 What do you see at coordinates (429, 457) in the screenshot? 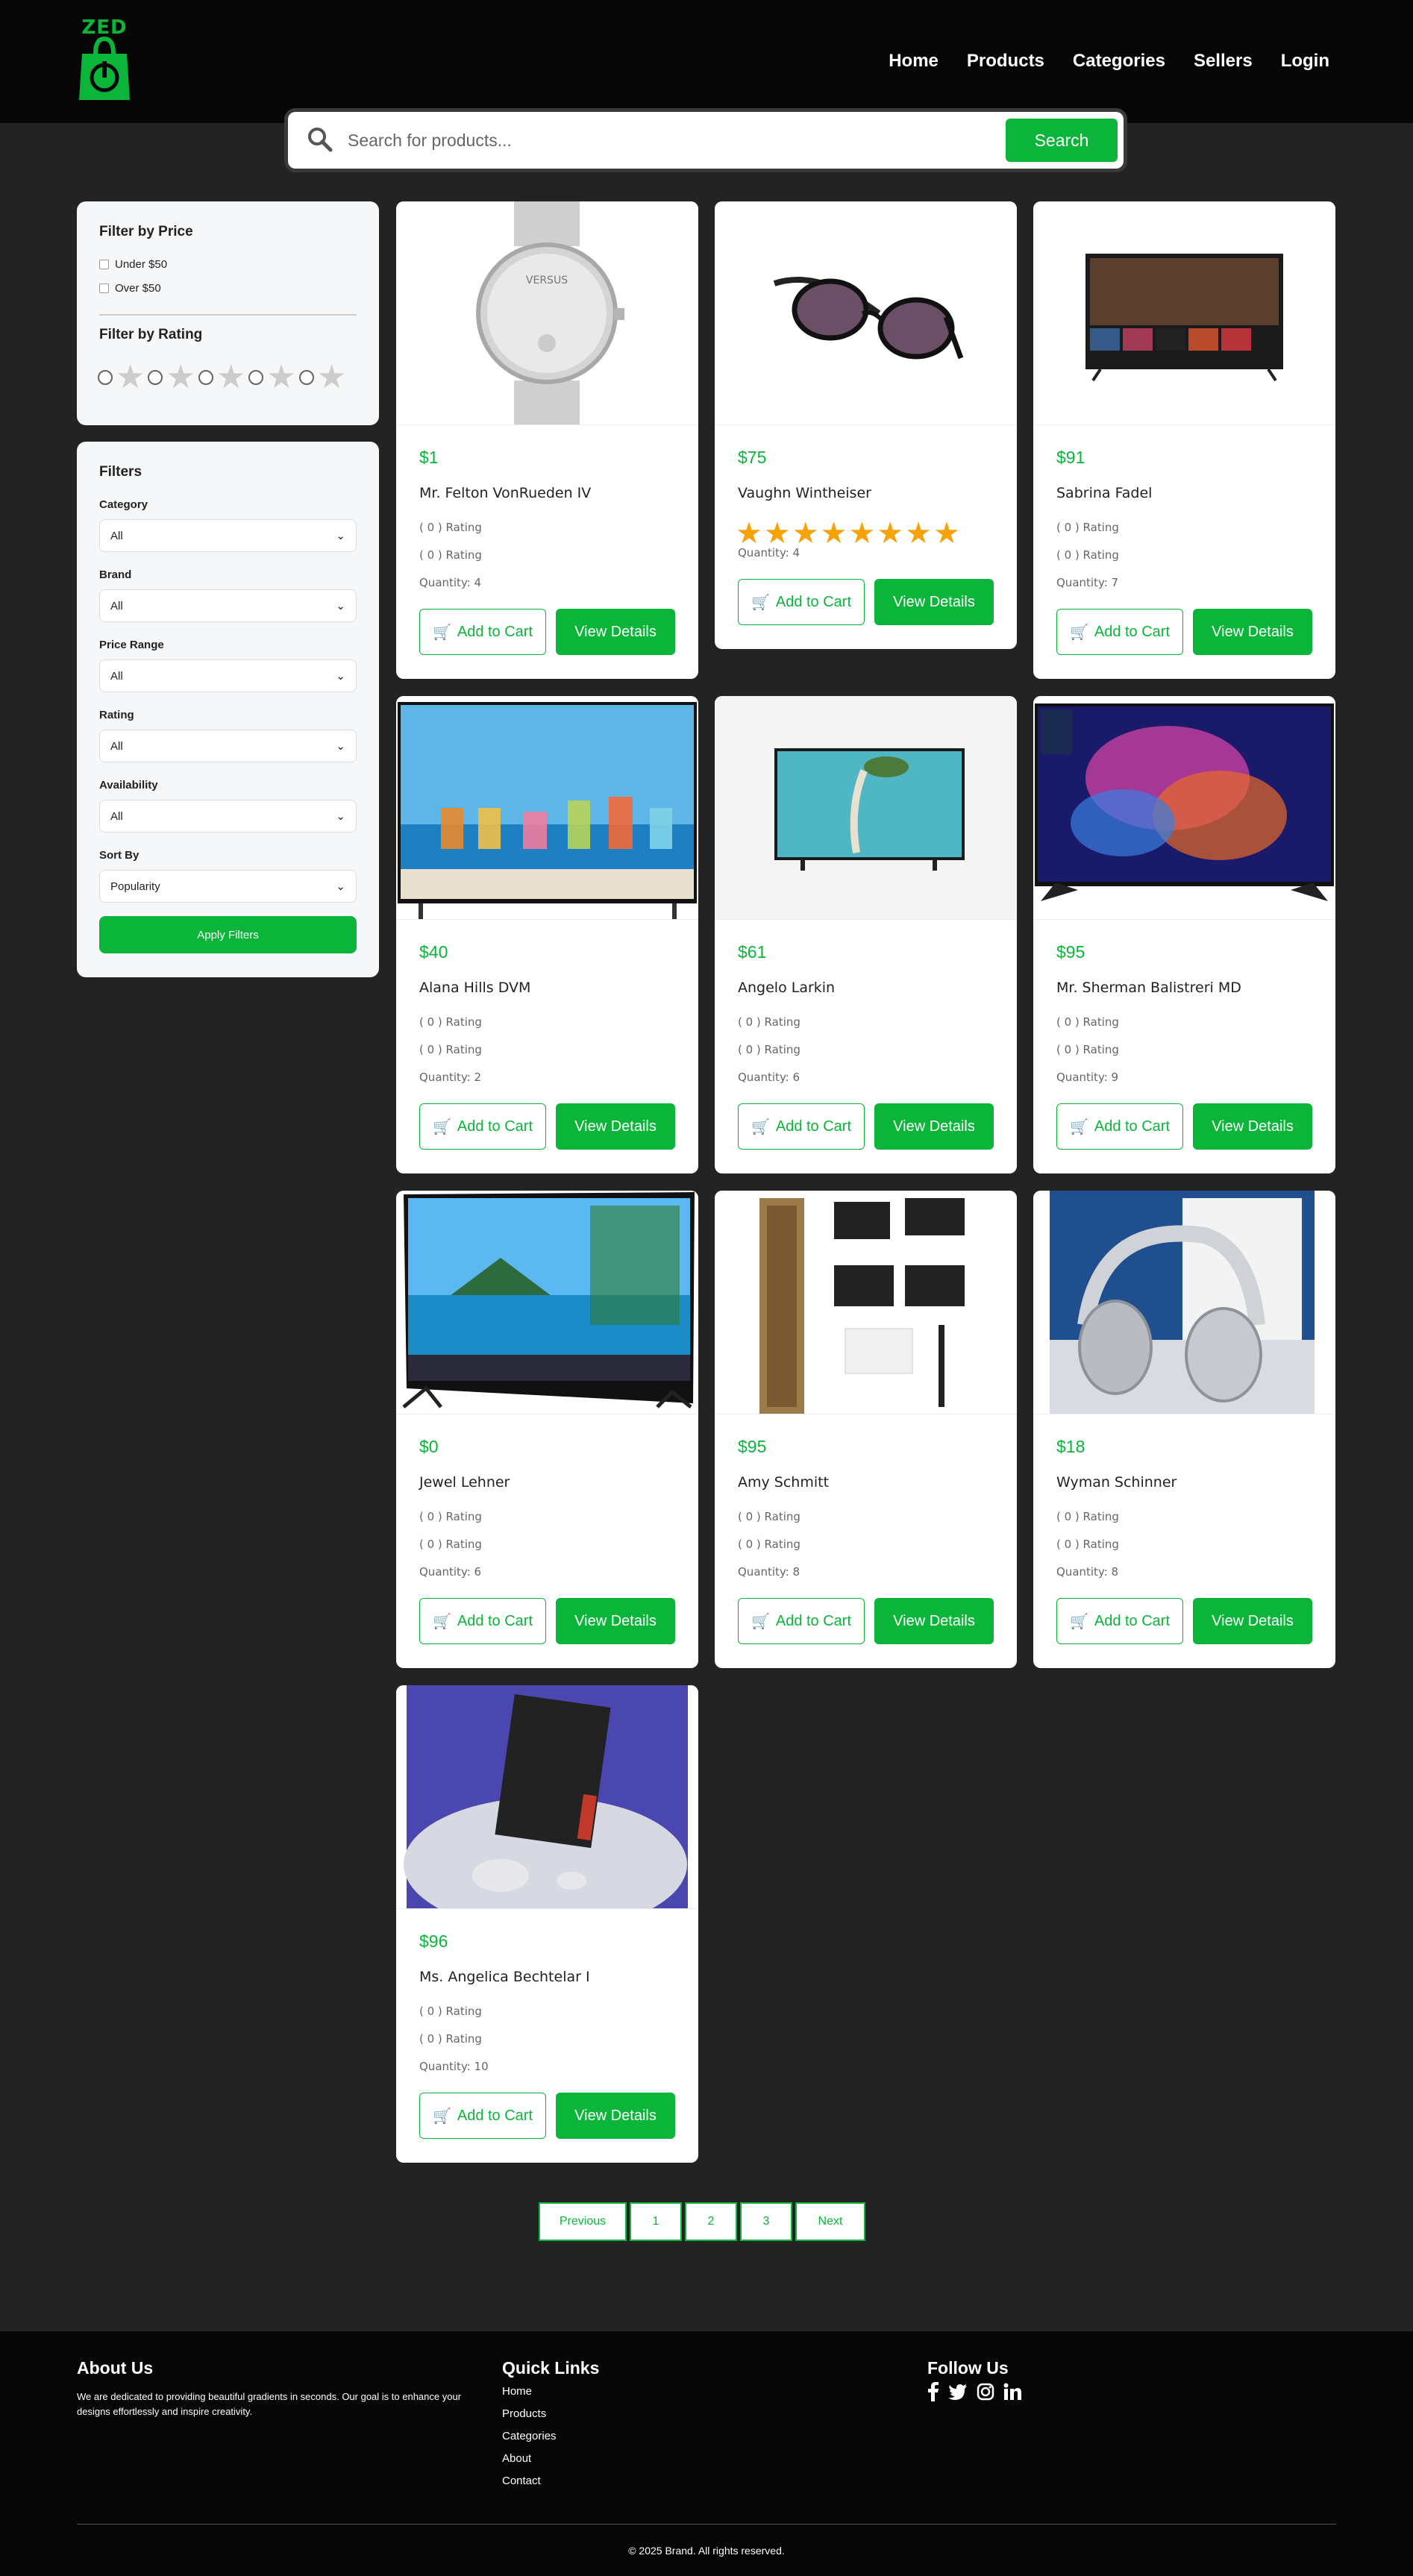
I see `product-price: $1` at bounding box center [429, 457].